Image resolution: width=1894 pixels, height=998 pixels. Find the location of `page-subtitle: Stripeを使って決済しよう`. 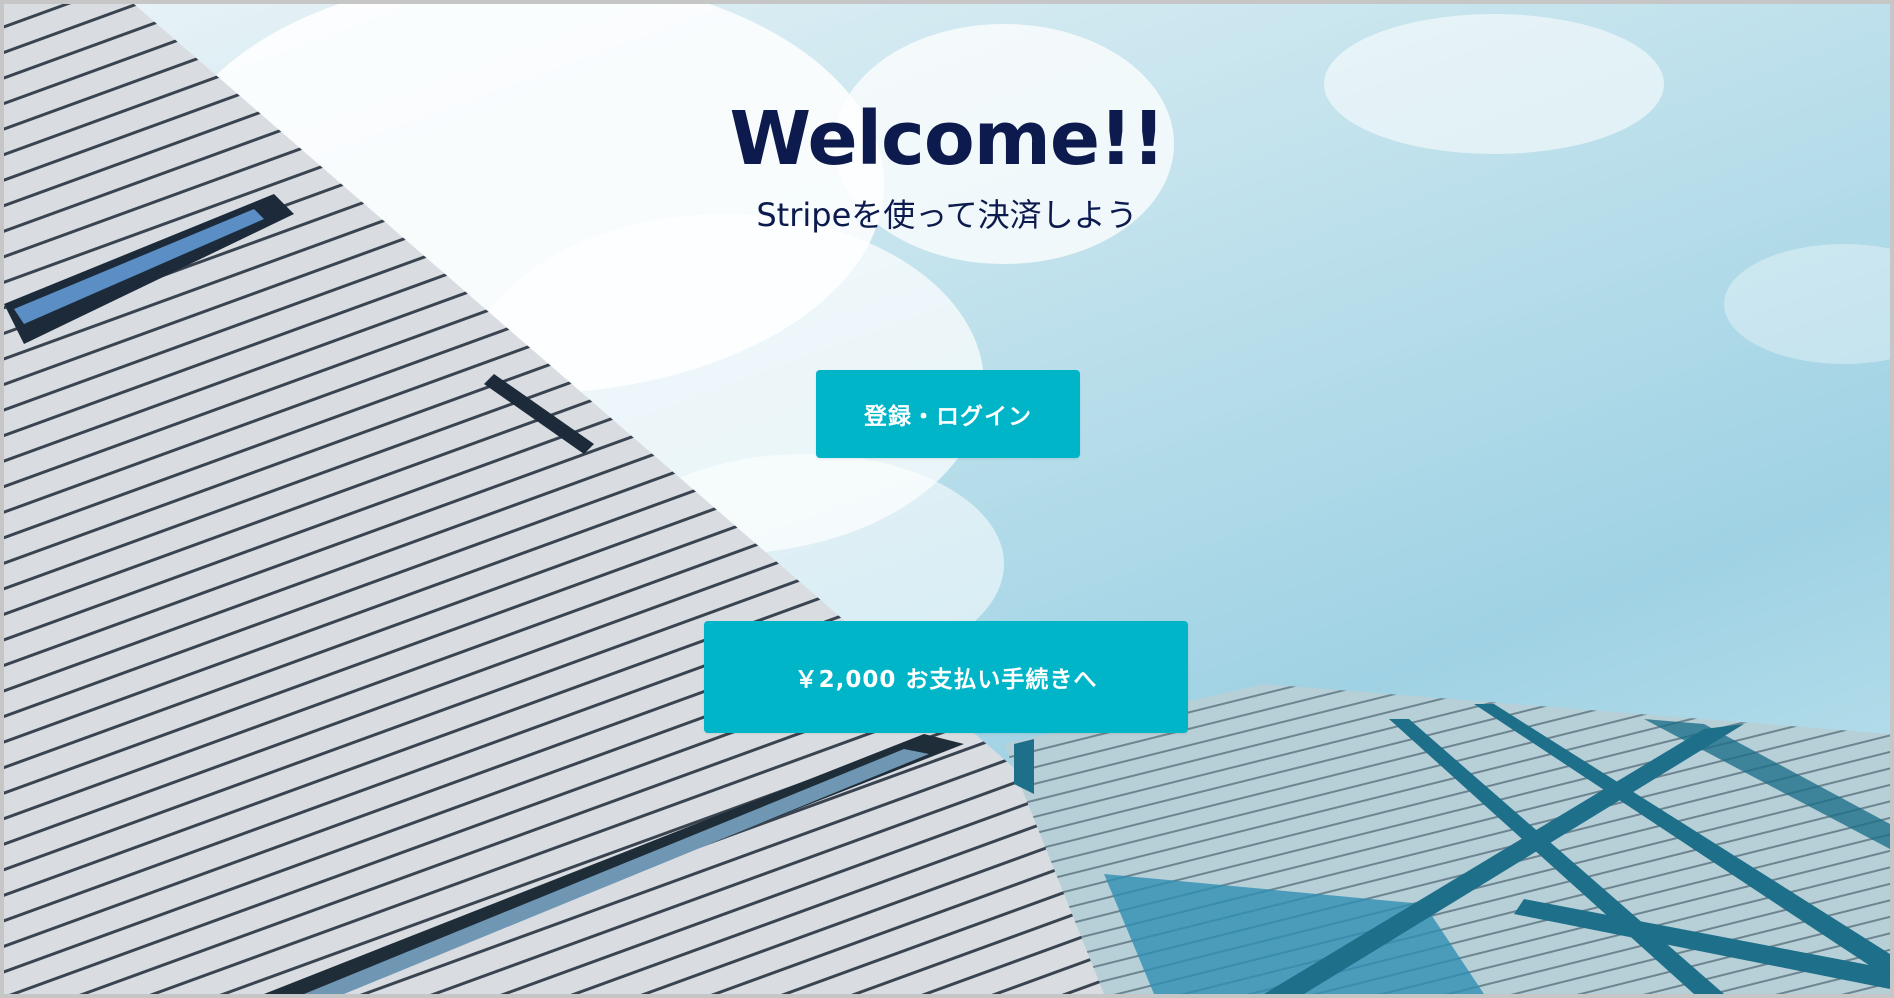

page-subtitle: Stripeを使って決済しよう is located at coordinates (947, 215).